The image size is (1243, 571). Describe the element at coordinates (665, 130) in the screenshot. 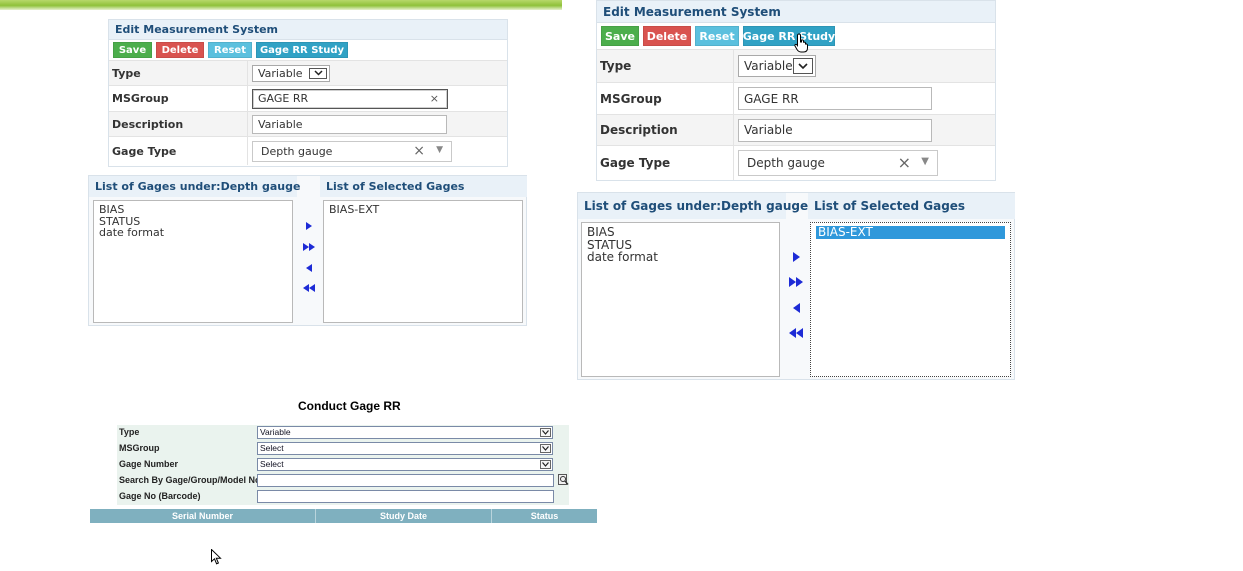

I see `description-label: Description` at that location.